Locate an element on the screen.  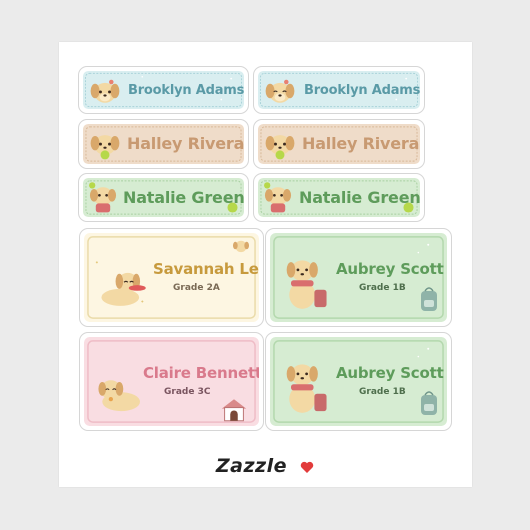
brand-logo: Zazzle is located at coordinates (251, 466).